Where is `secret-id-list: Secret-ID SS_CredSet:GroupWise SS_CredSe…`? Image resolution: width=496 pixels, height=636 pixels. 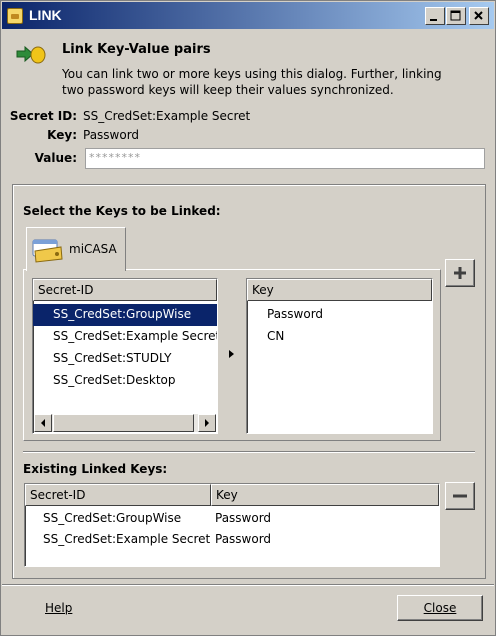
secret-id-list: Secret-ID SS_CredSet:GroupWise SS_CredSe… is located at coordinates (125, 356).